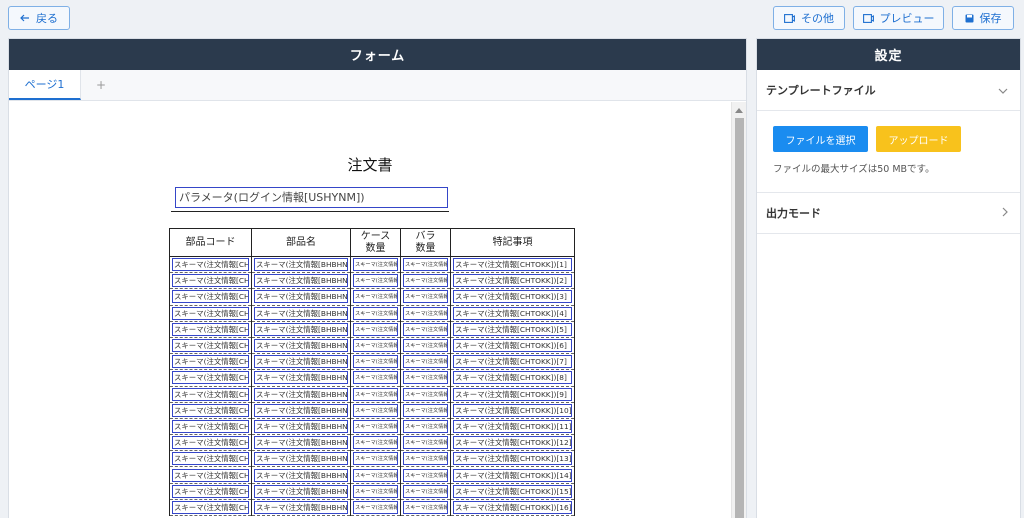 This screenshot has width=1024, height=518. What do you see at coordinates (375, 507) in the screenshot?
I see `field-box: スキーマ(注文情報[CKSSUR])[16]` at bounding box center [375, 507].